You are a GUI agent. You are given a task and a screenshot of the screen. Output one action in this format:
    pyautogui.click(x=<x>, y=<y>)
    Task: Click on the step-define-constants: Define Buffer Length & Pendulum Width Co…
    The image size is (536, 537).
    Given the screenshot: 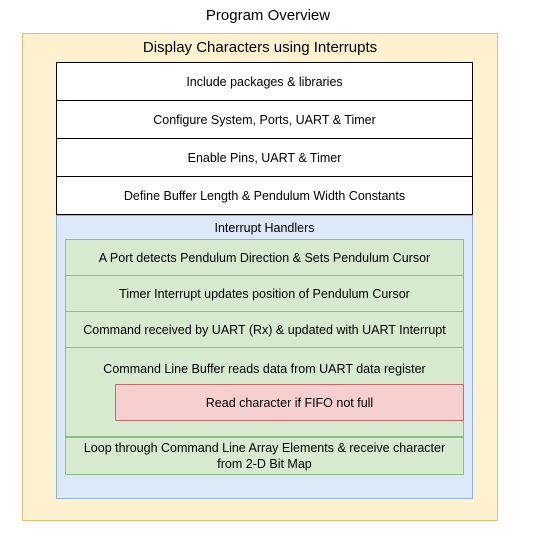 What is the action you would take?
    pyautogui.click(x=264, y=195)
    